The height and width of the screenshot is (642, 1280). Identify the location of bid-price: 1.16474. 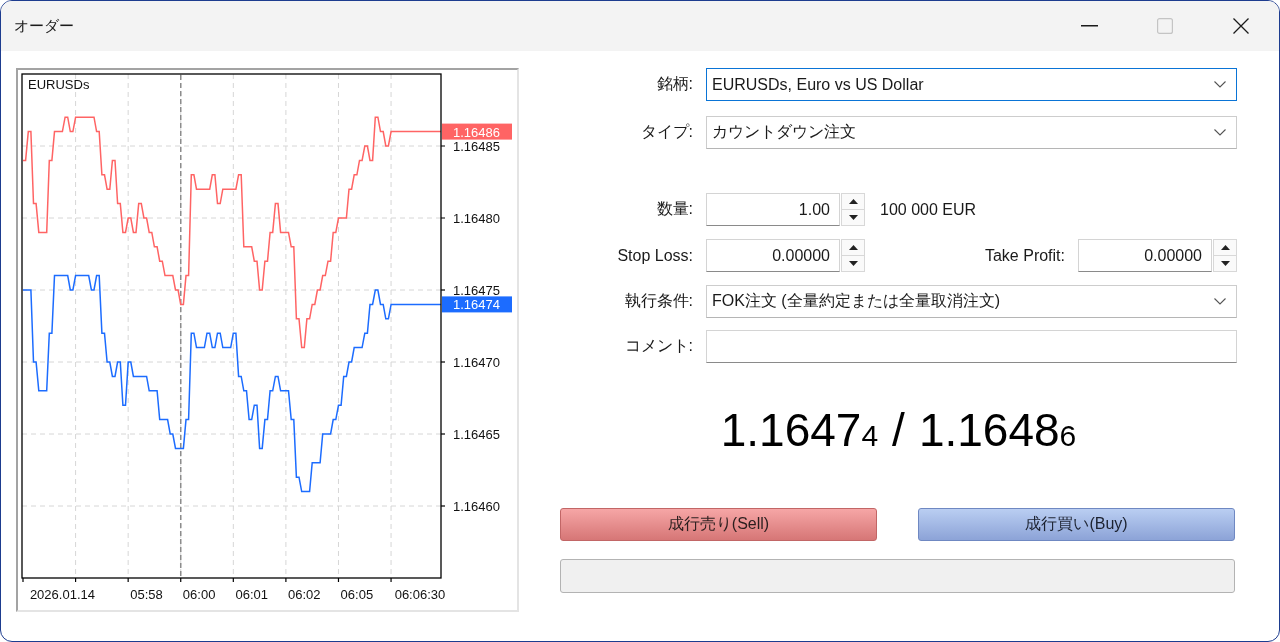
(799, 432).